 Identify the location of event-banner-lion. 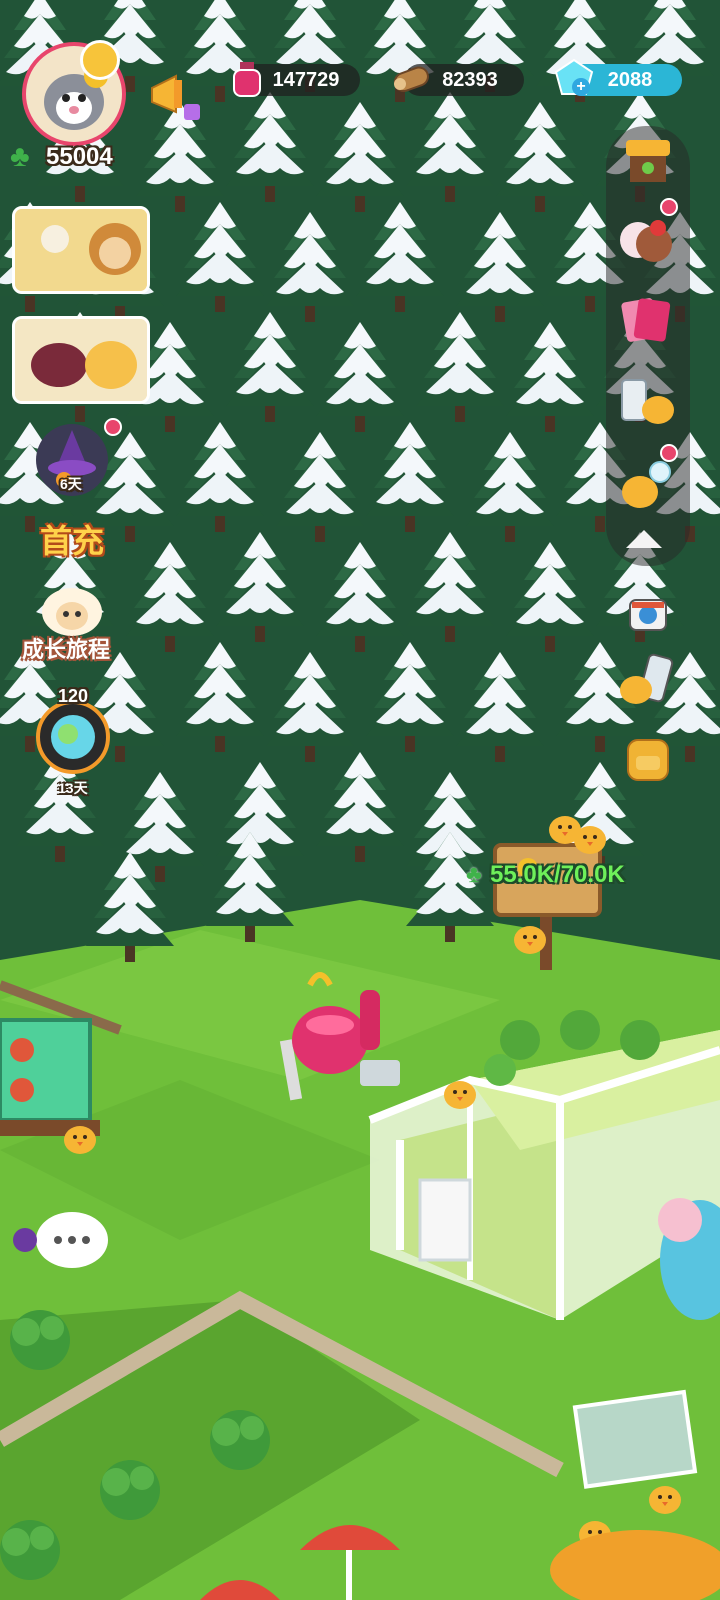
(81, 250).